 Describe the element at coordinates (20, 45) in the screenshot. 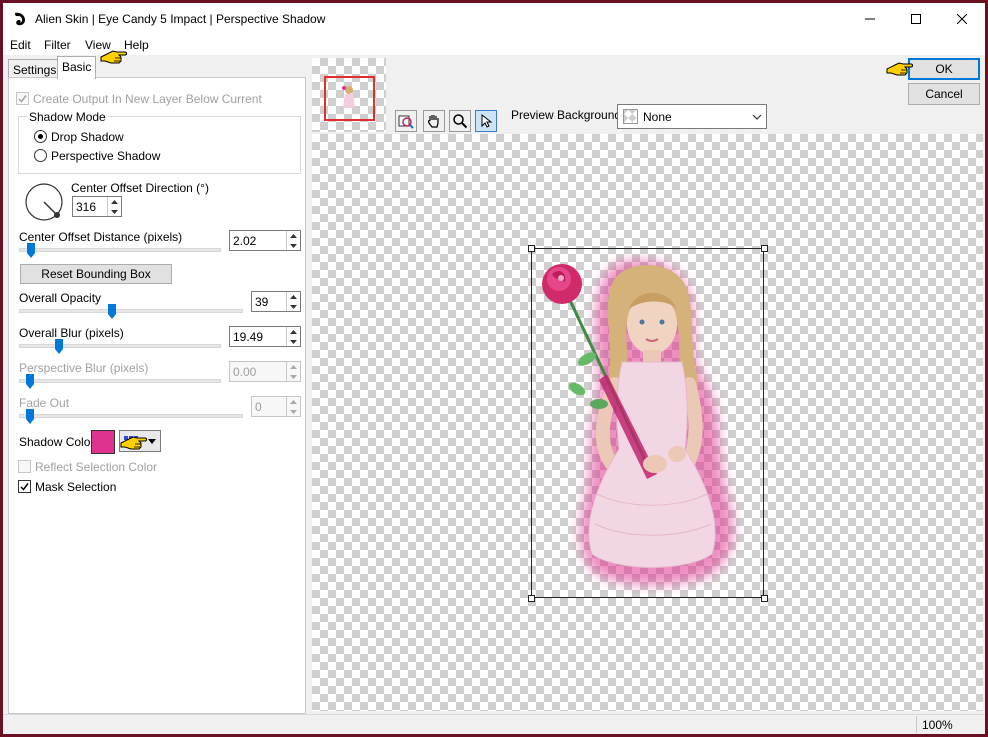

I see `menu-edit: Edit` at that location.